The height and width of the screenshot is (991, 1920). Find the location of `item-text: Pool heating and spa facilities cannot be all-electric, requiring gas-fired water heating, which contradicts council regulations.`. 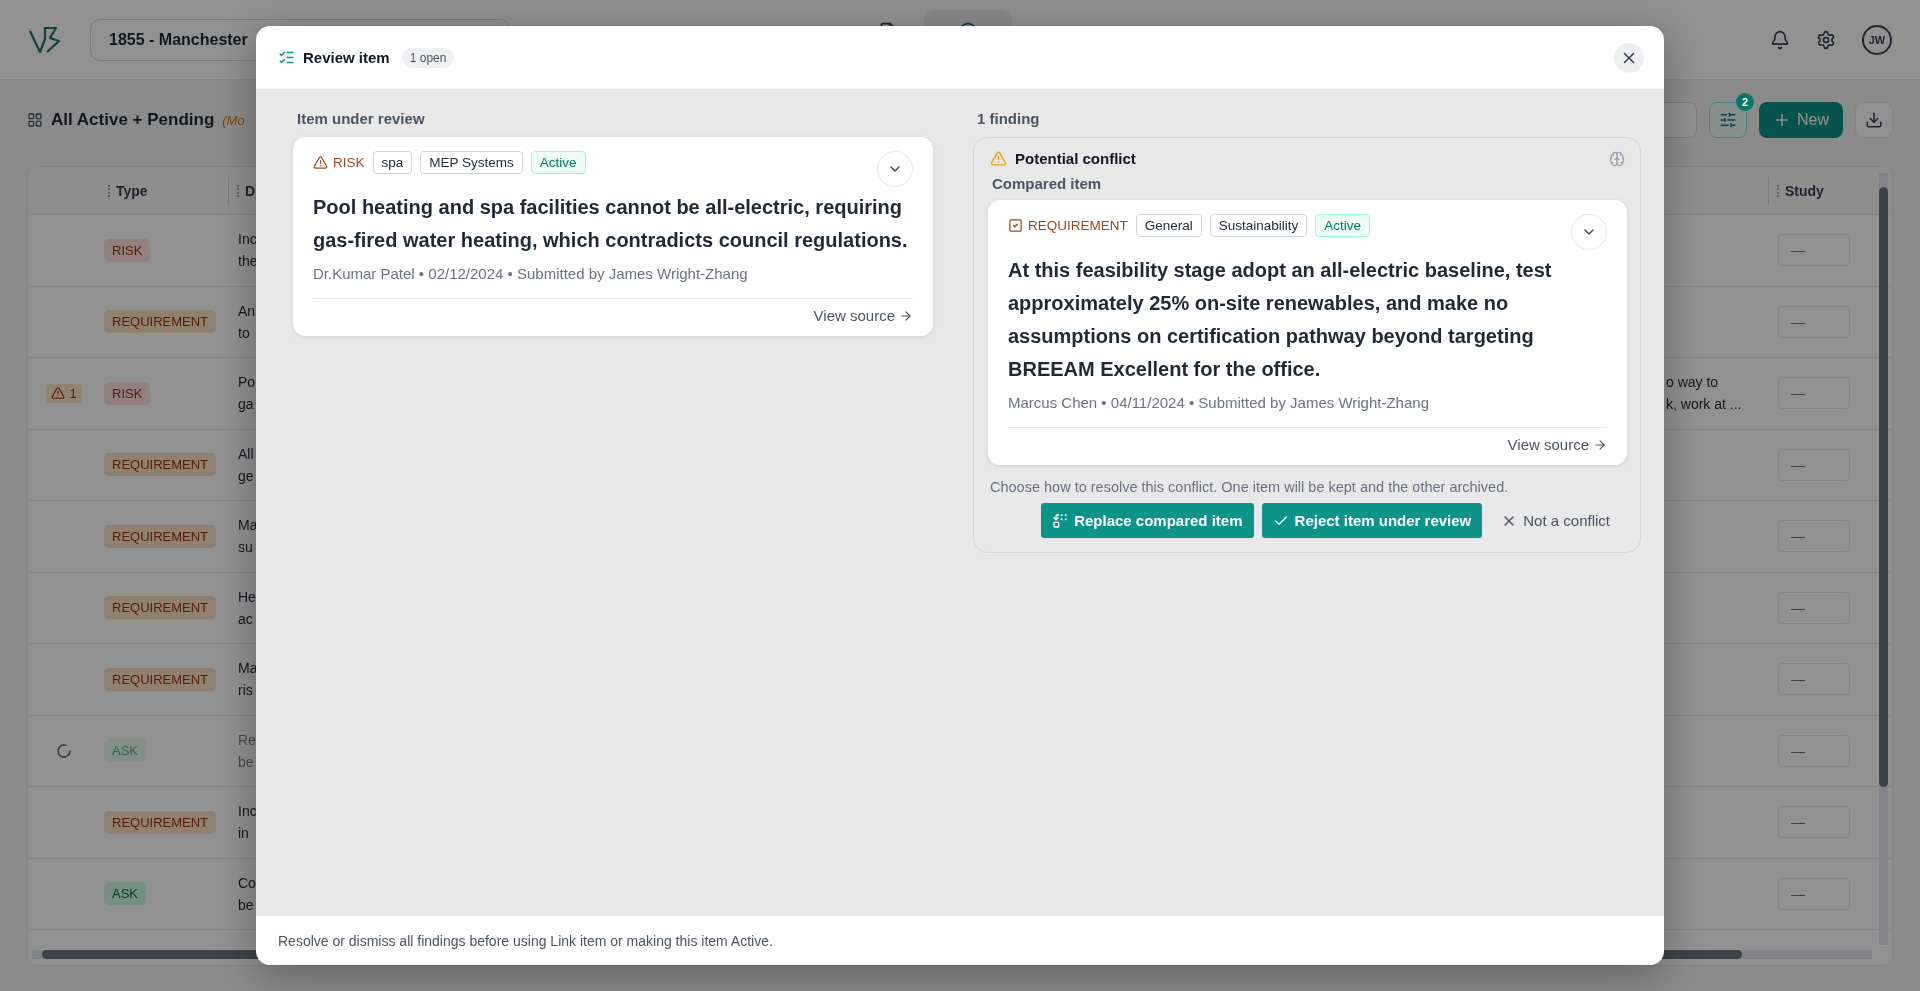

item-text: Pool heating and spa facilities cannot be all-electric, requiring gas-fired water heating, which contradicts council regulations. is located at coordinates (611, 224).